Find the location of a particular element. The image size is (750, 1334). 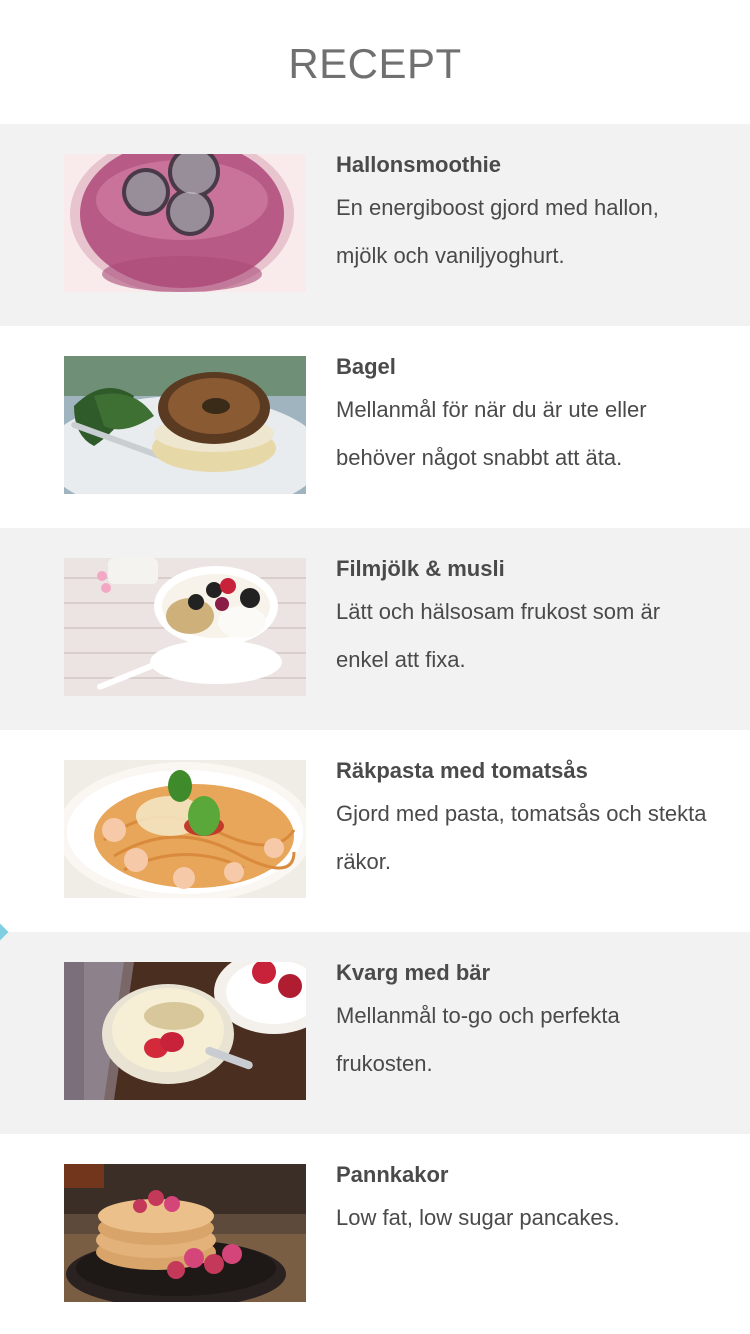

recipe-item-pannkakor: Pannkakor Low fat, low sugar pancakes. is located at coordinates (375, 1234).